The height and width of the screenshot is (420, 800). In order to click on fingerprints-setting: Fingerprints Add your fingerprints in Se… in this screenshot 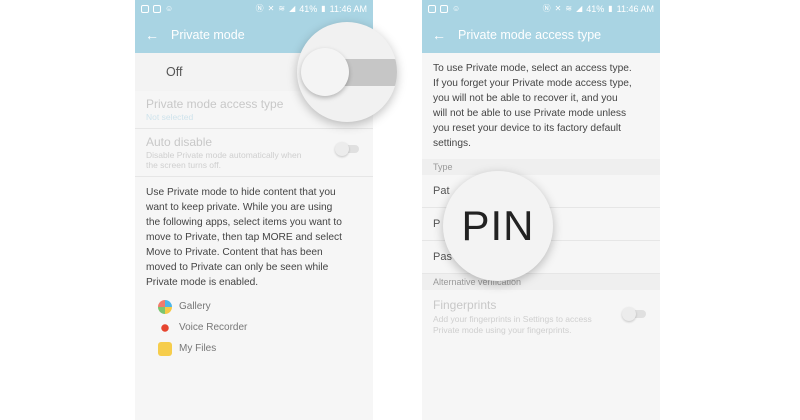, I will do `click(541, 317)`.